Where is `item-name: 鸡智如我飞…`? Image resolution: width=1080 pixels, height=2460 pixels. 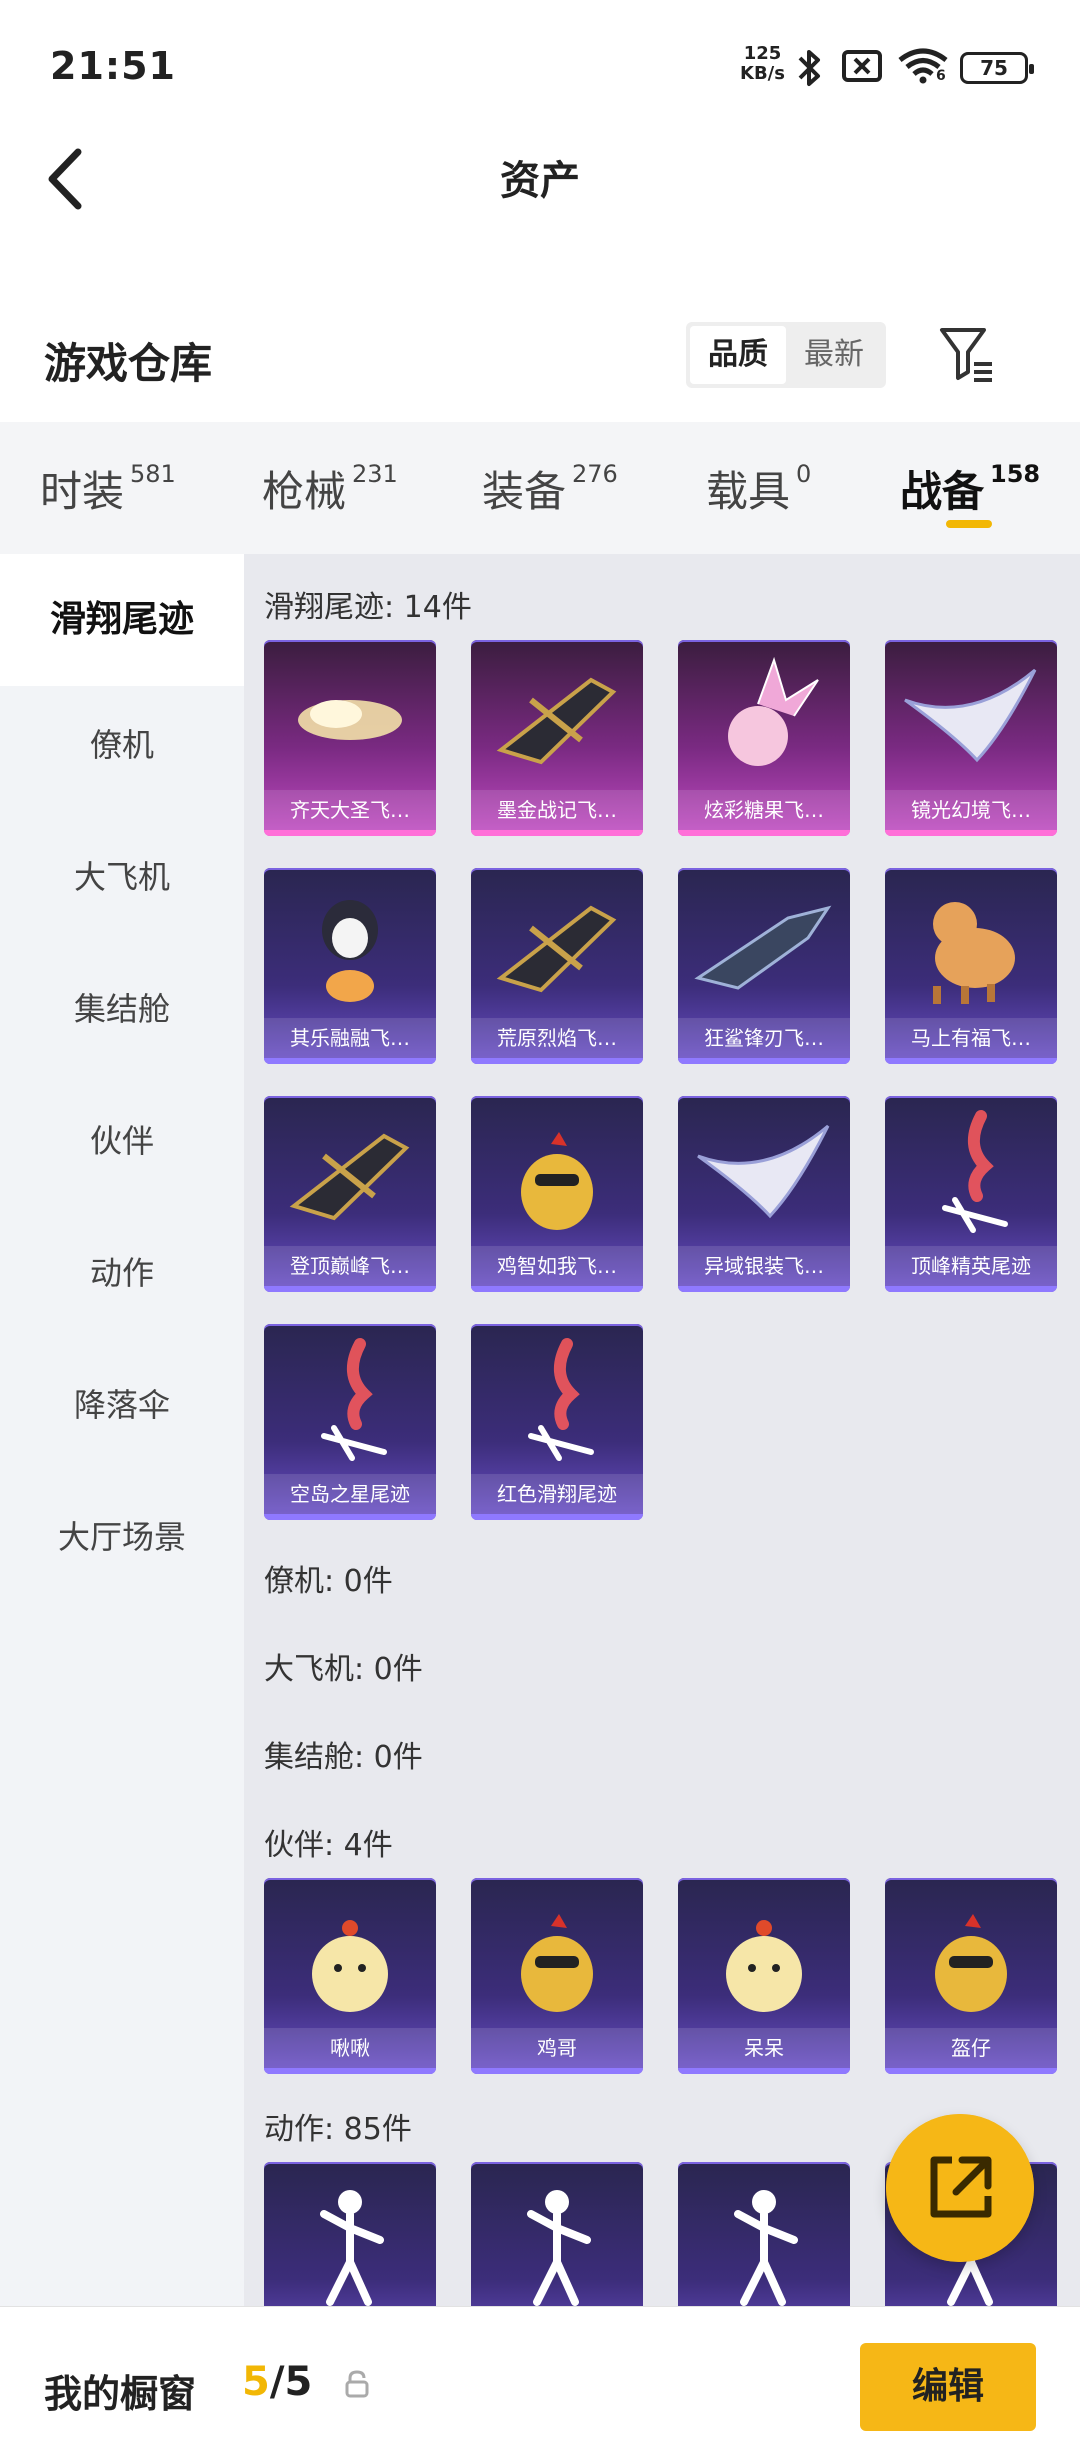
item-name: 鸡智如我飞… is located at coordinates (557, 1266).